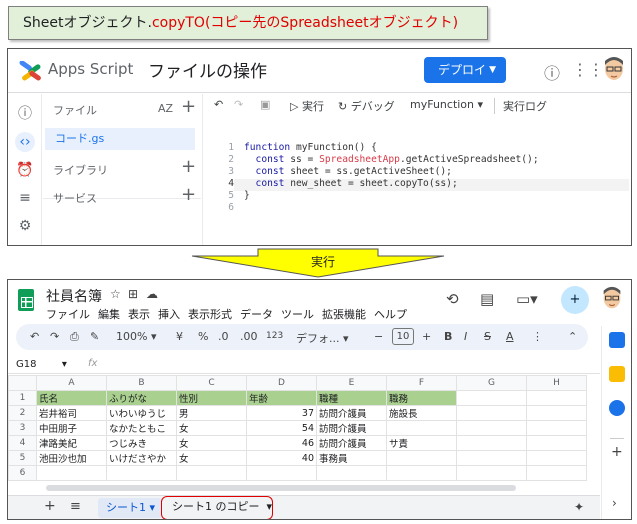 Image resolution: width=637 pixels, height=524 pixels. What do you see at coordinates (130, 508) in the screenshot?
I see `tab-sheet1: シート1 ▾` at bounding box center [130, 508].